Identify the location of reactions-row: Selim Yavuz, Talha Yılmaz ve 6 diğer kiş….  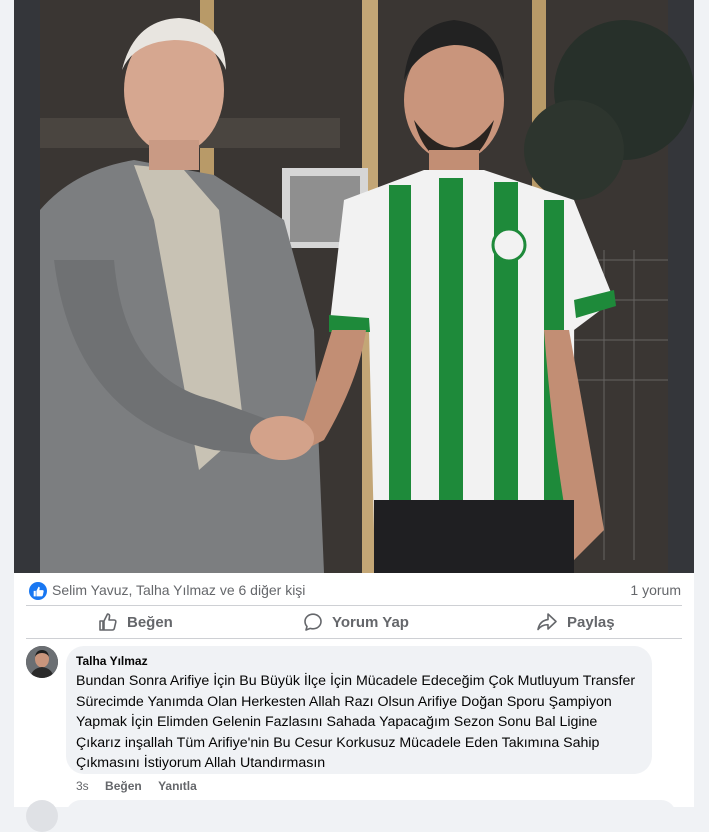
(354, 590).